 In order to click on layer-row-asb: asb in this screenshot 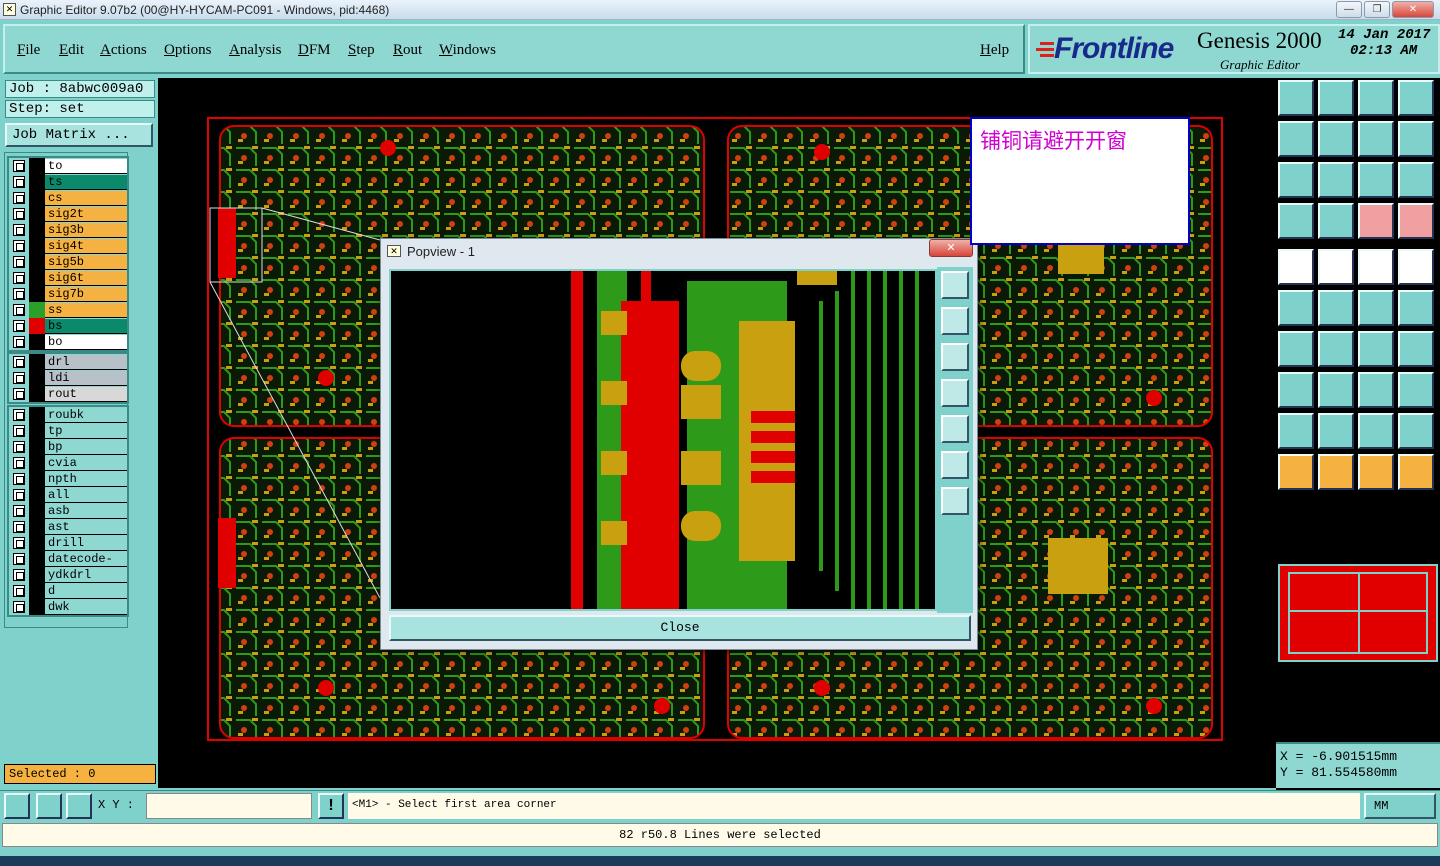, I will do `click(68, 511)`.